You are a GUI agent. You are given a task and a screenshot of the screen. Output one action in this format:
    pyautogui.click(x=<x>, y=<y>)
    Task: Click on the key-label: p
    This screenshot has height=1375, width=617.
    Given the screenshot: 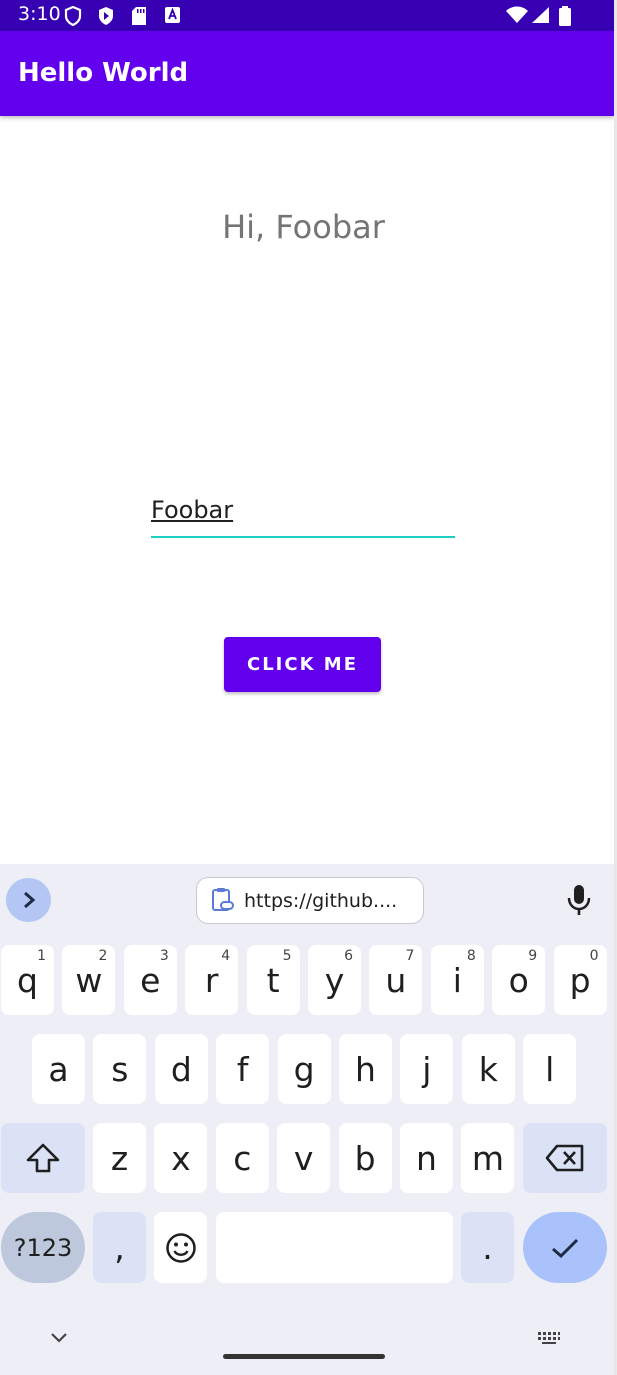 What is the action you would take?
    pyautogui.click(x=580, y=980)
    